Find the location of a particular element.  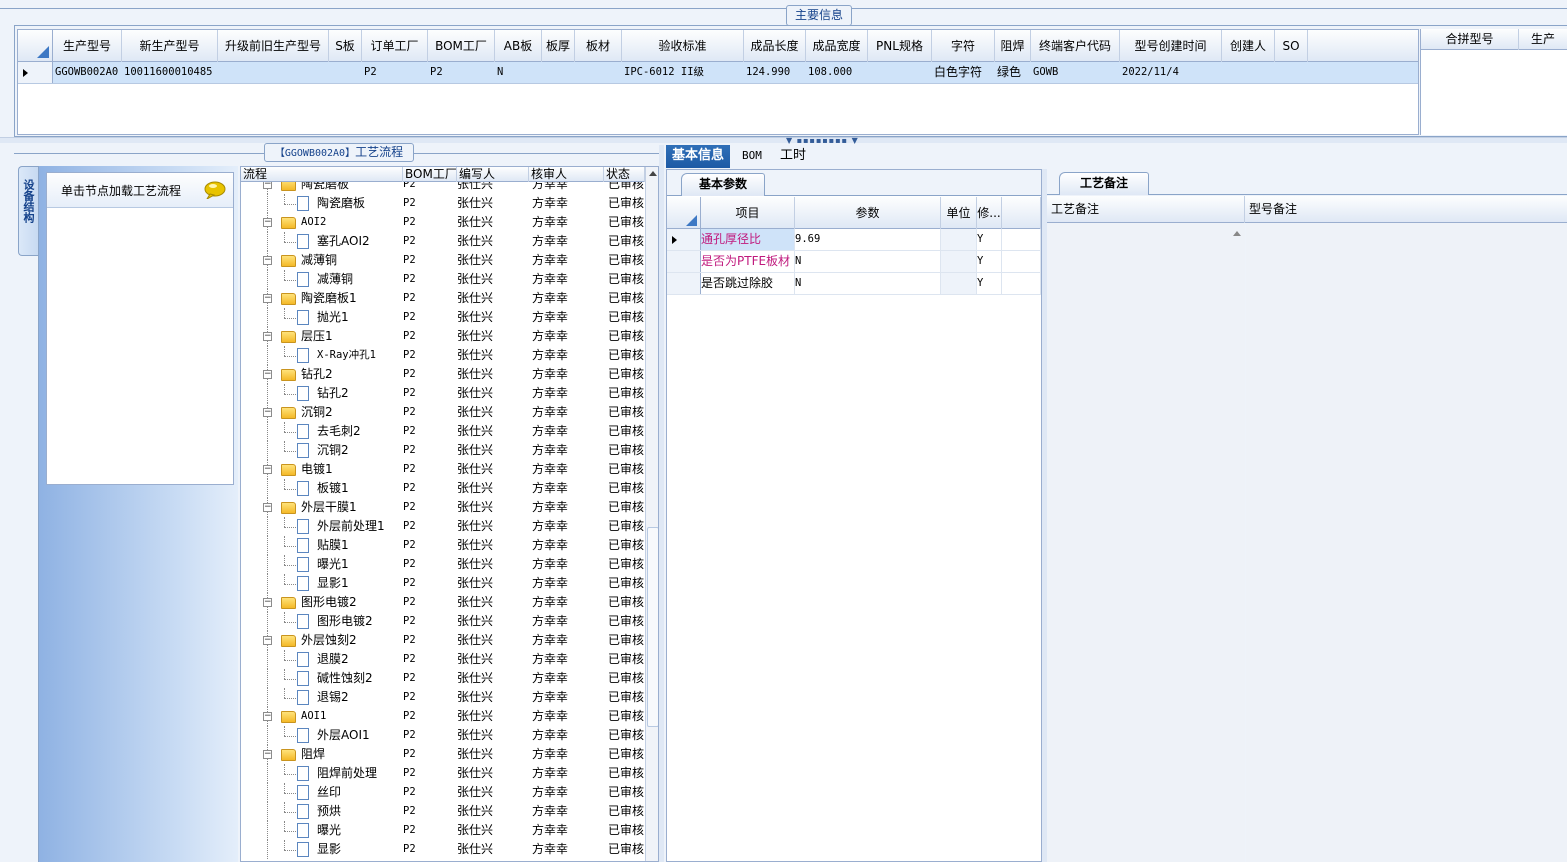

param-item-cell: 通孔厚径比 is located at coordinates (748, 239).